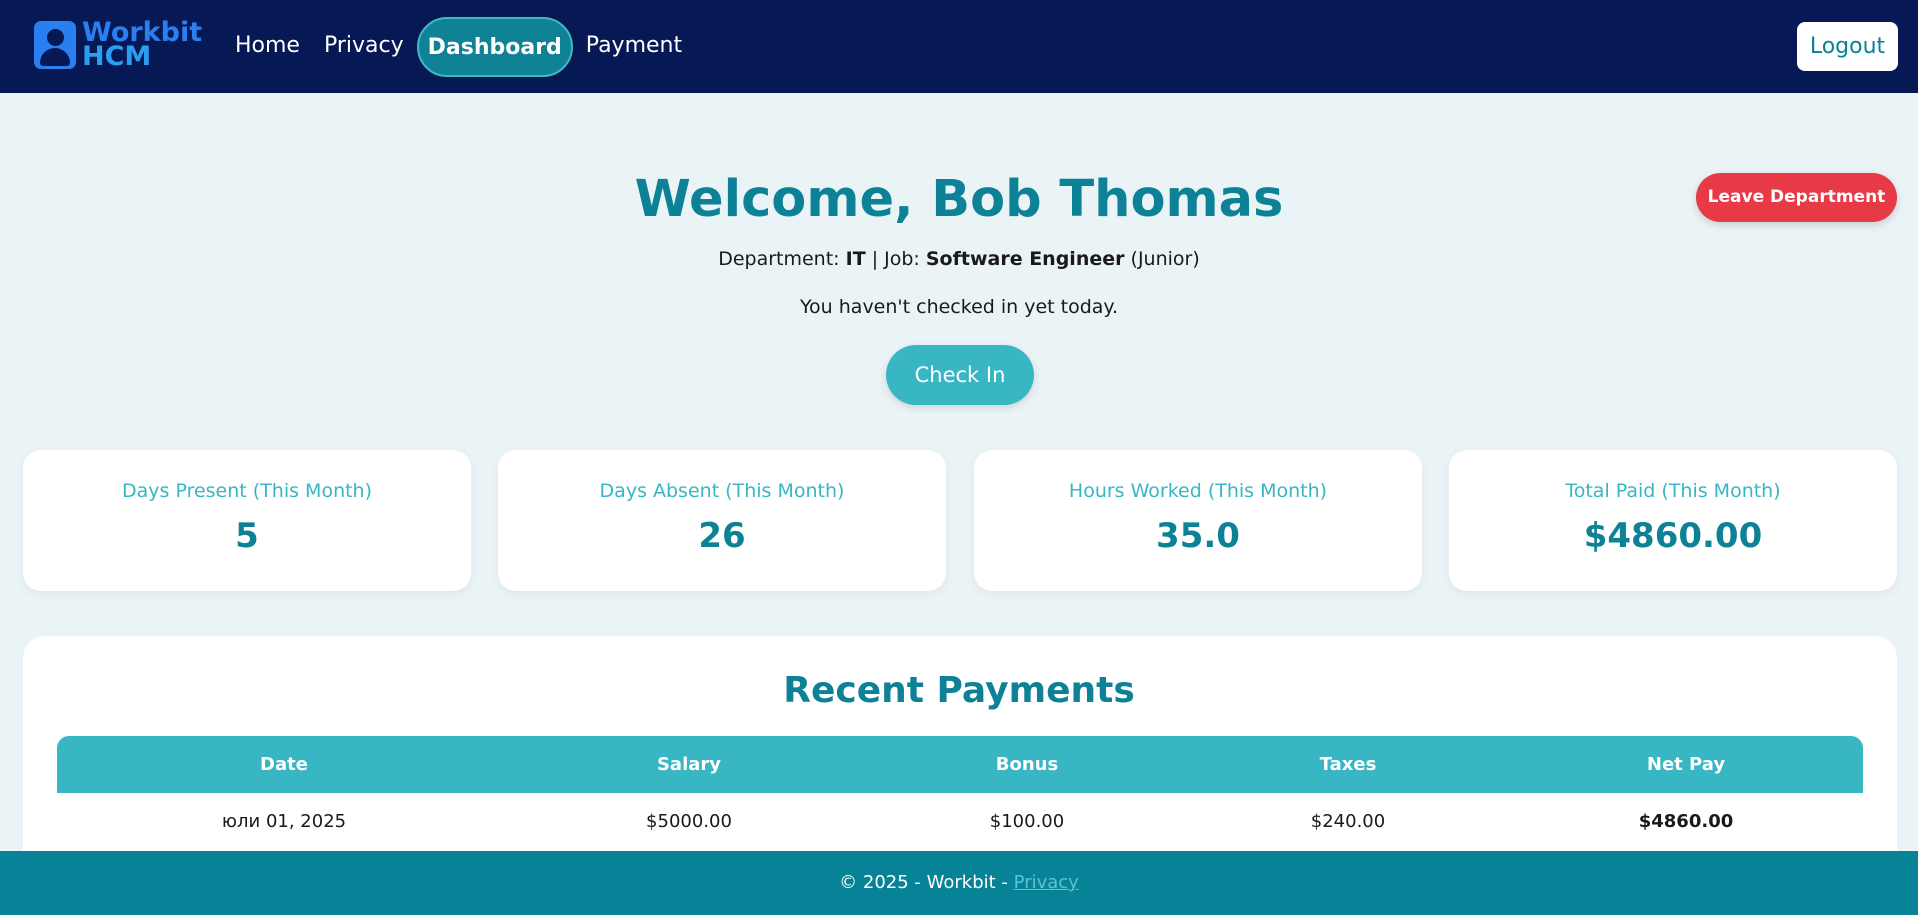 This screenshot has width=1918, height=915. I want to click on column-header-net-pay: Net Pay, so click(1686, 764).